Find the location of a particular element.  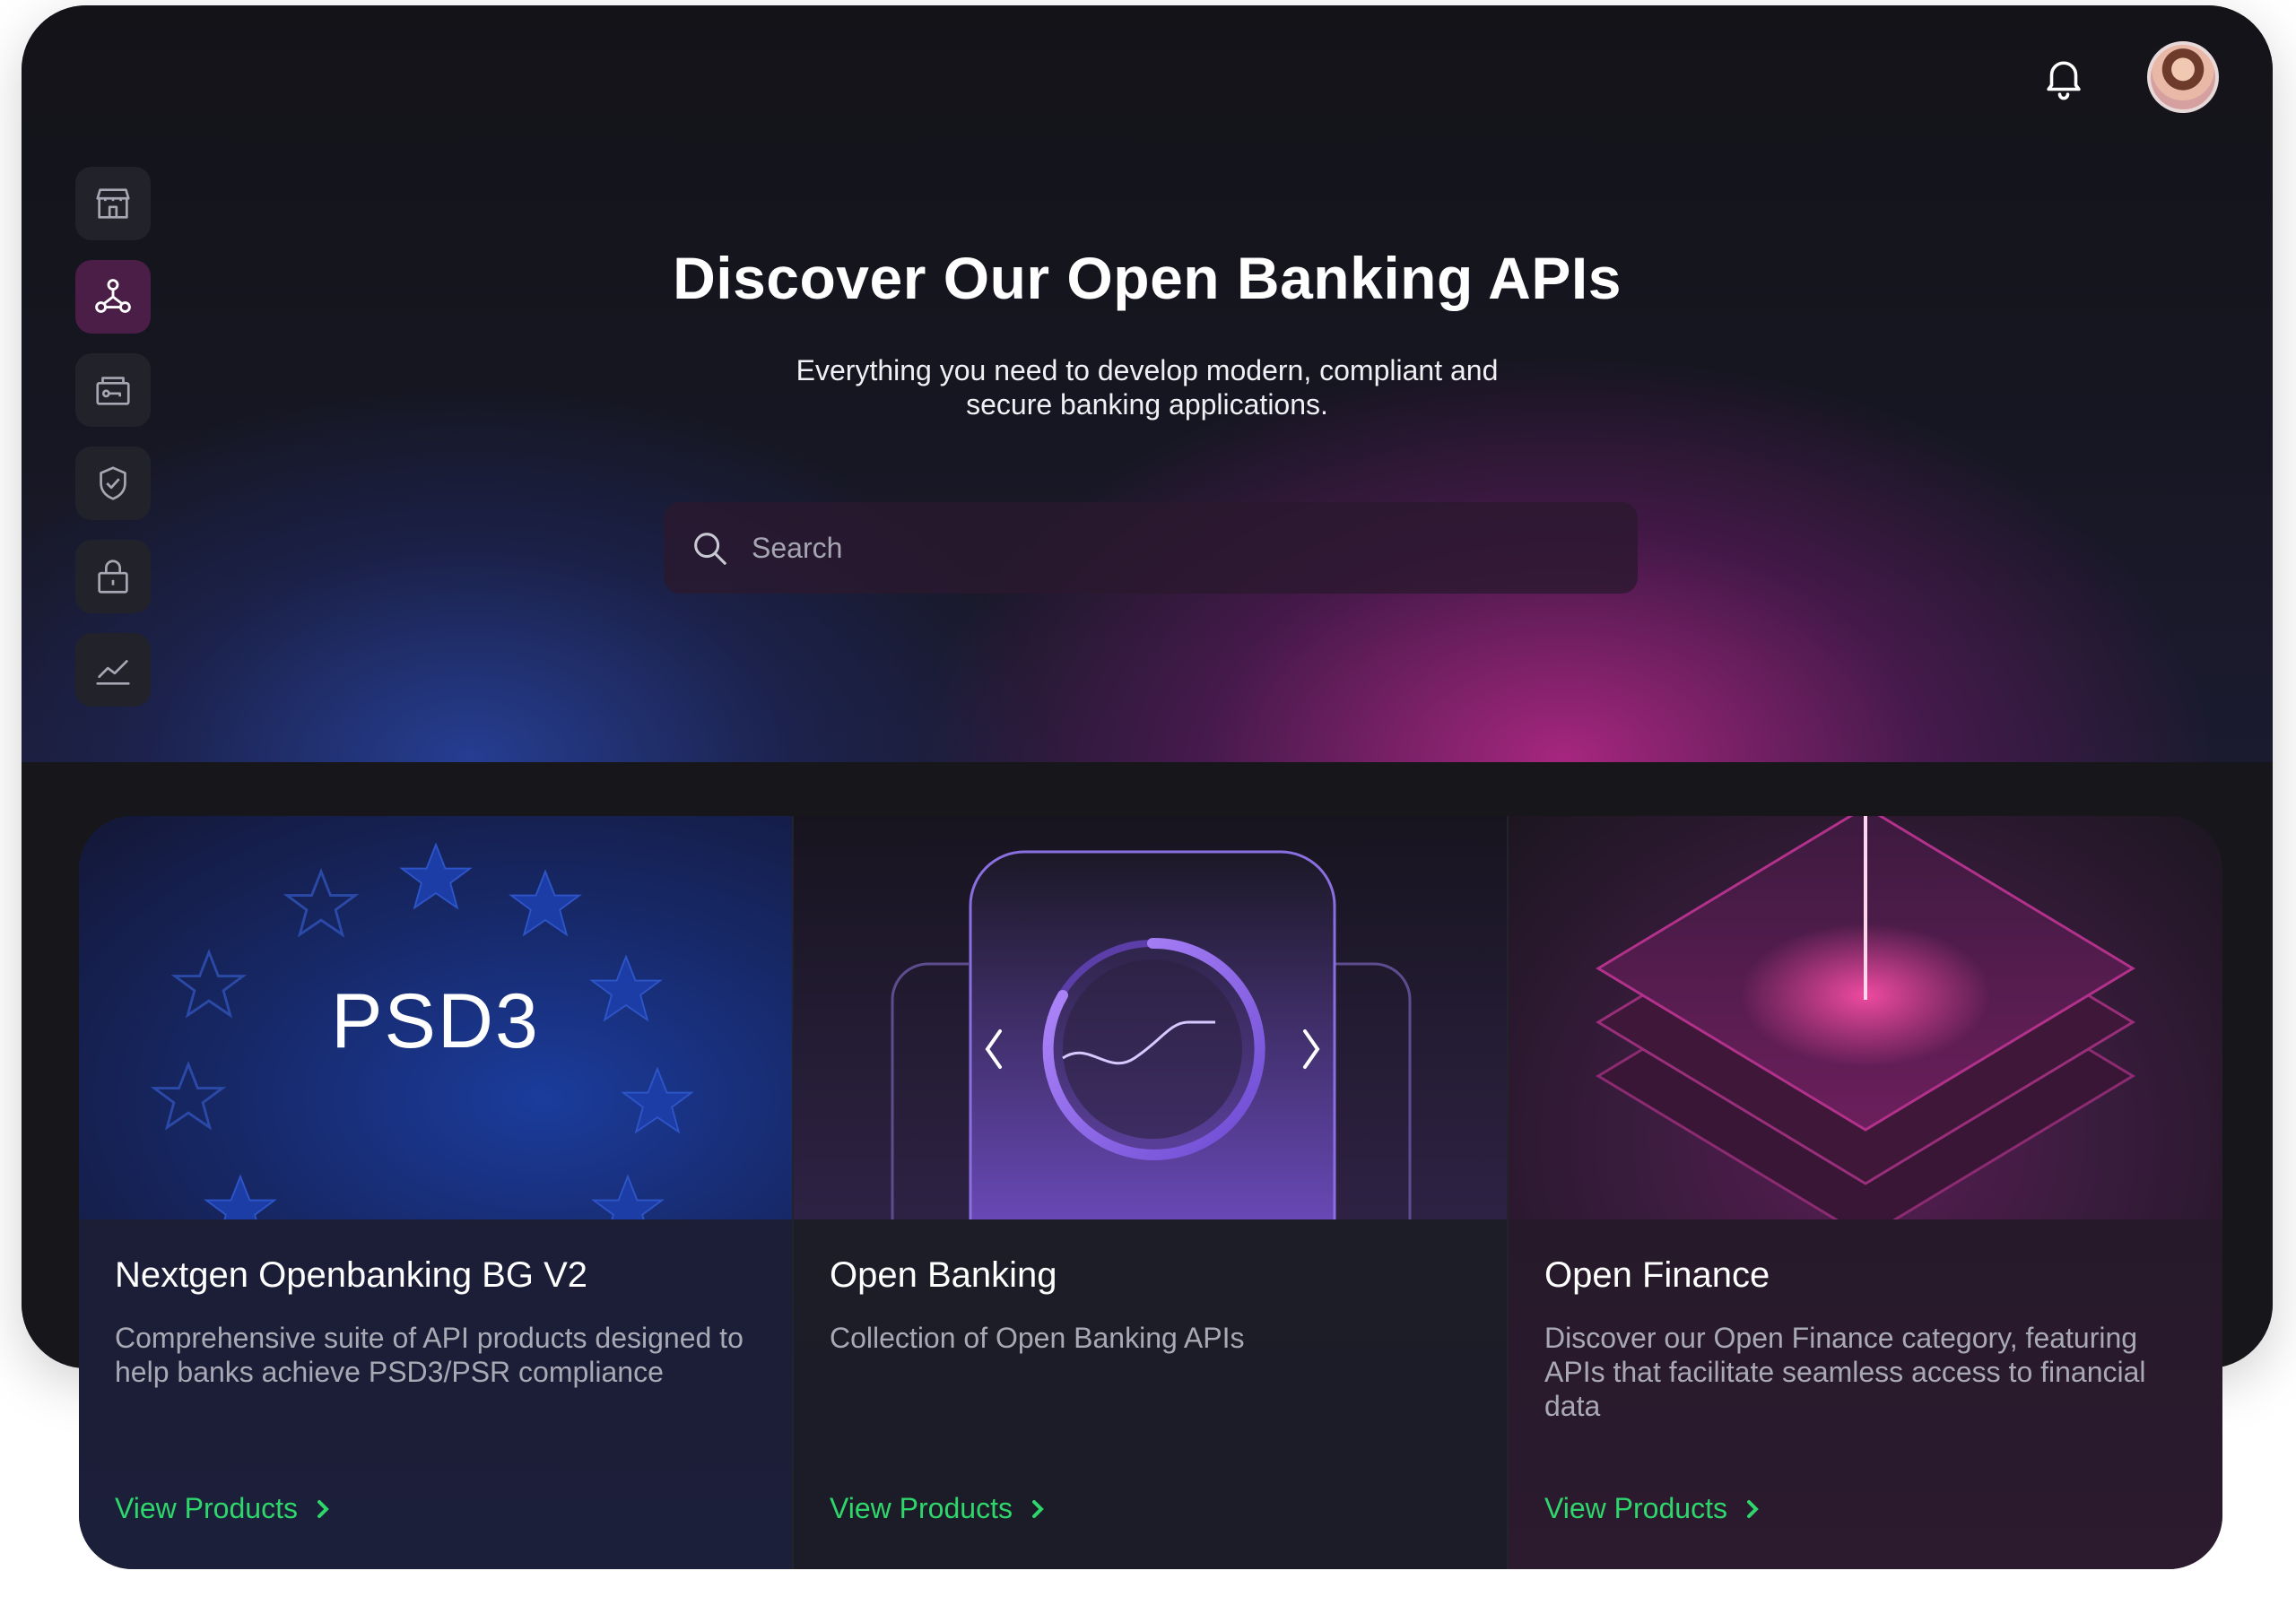

store-icon is located at coordinates (113, 203).